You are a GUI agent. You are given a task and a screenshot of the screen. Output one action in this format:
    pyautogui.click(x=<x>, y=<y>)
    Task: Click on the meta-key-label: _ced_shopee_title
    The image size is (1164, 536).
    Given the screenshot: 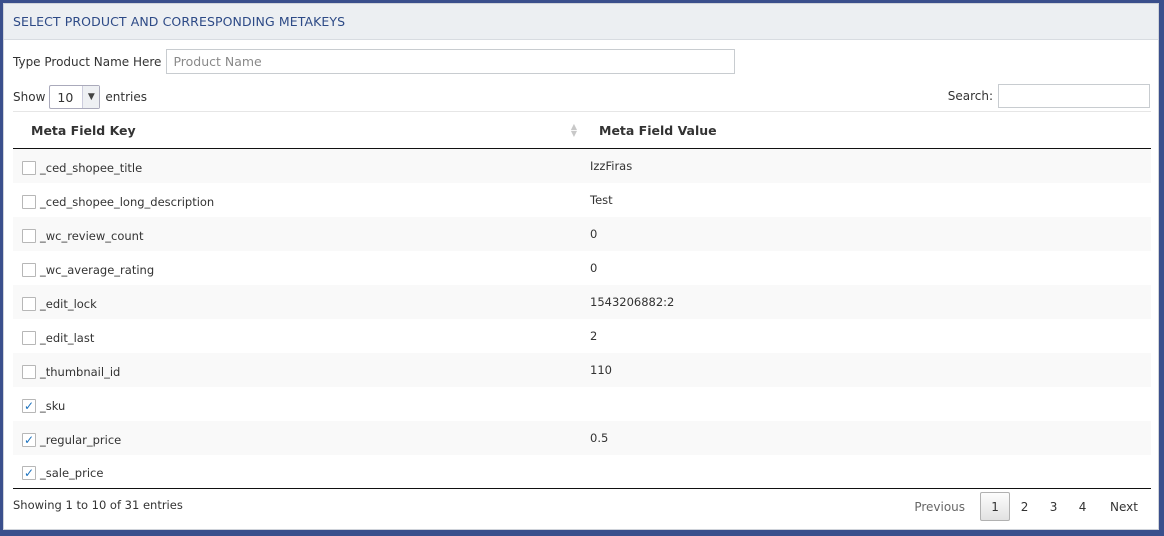 What is the action you would take?
    pyautogui.click(x=91, y=167)
    